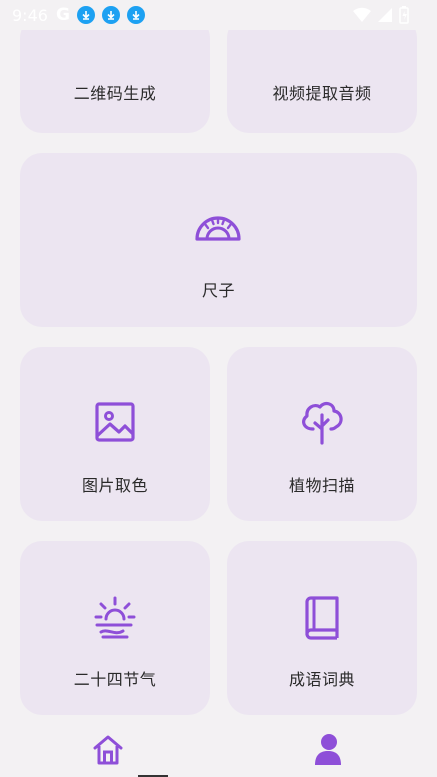 Image resolution: width=437 pixels, height=777 pixels. What do you see at coordinates (362, 15) in the screenshot?
I see `wifi-icon` at bounding box center [362, 15].